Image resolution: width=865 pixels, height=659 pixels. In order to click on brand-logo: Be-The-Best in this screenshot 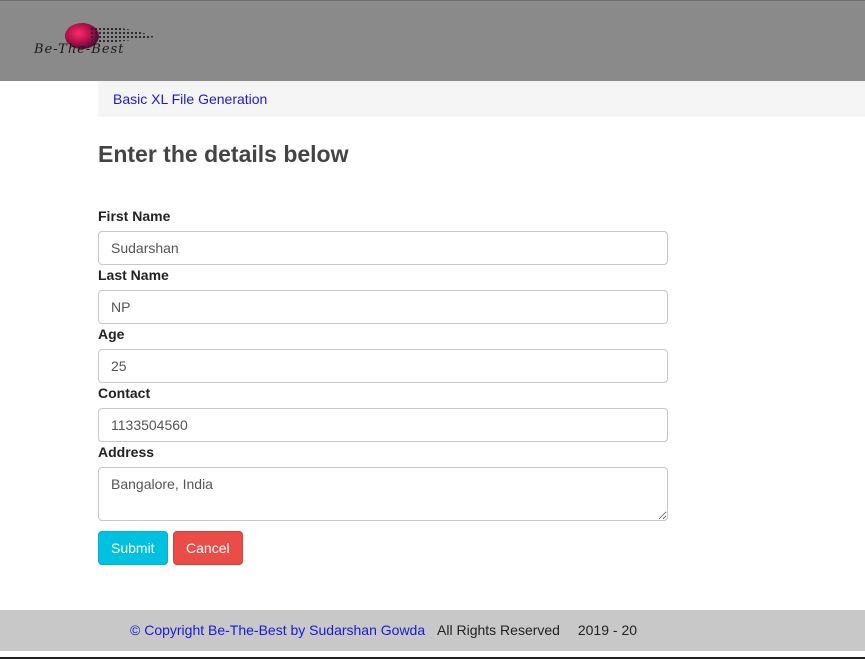, I will do `click(112, 40)`.